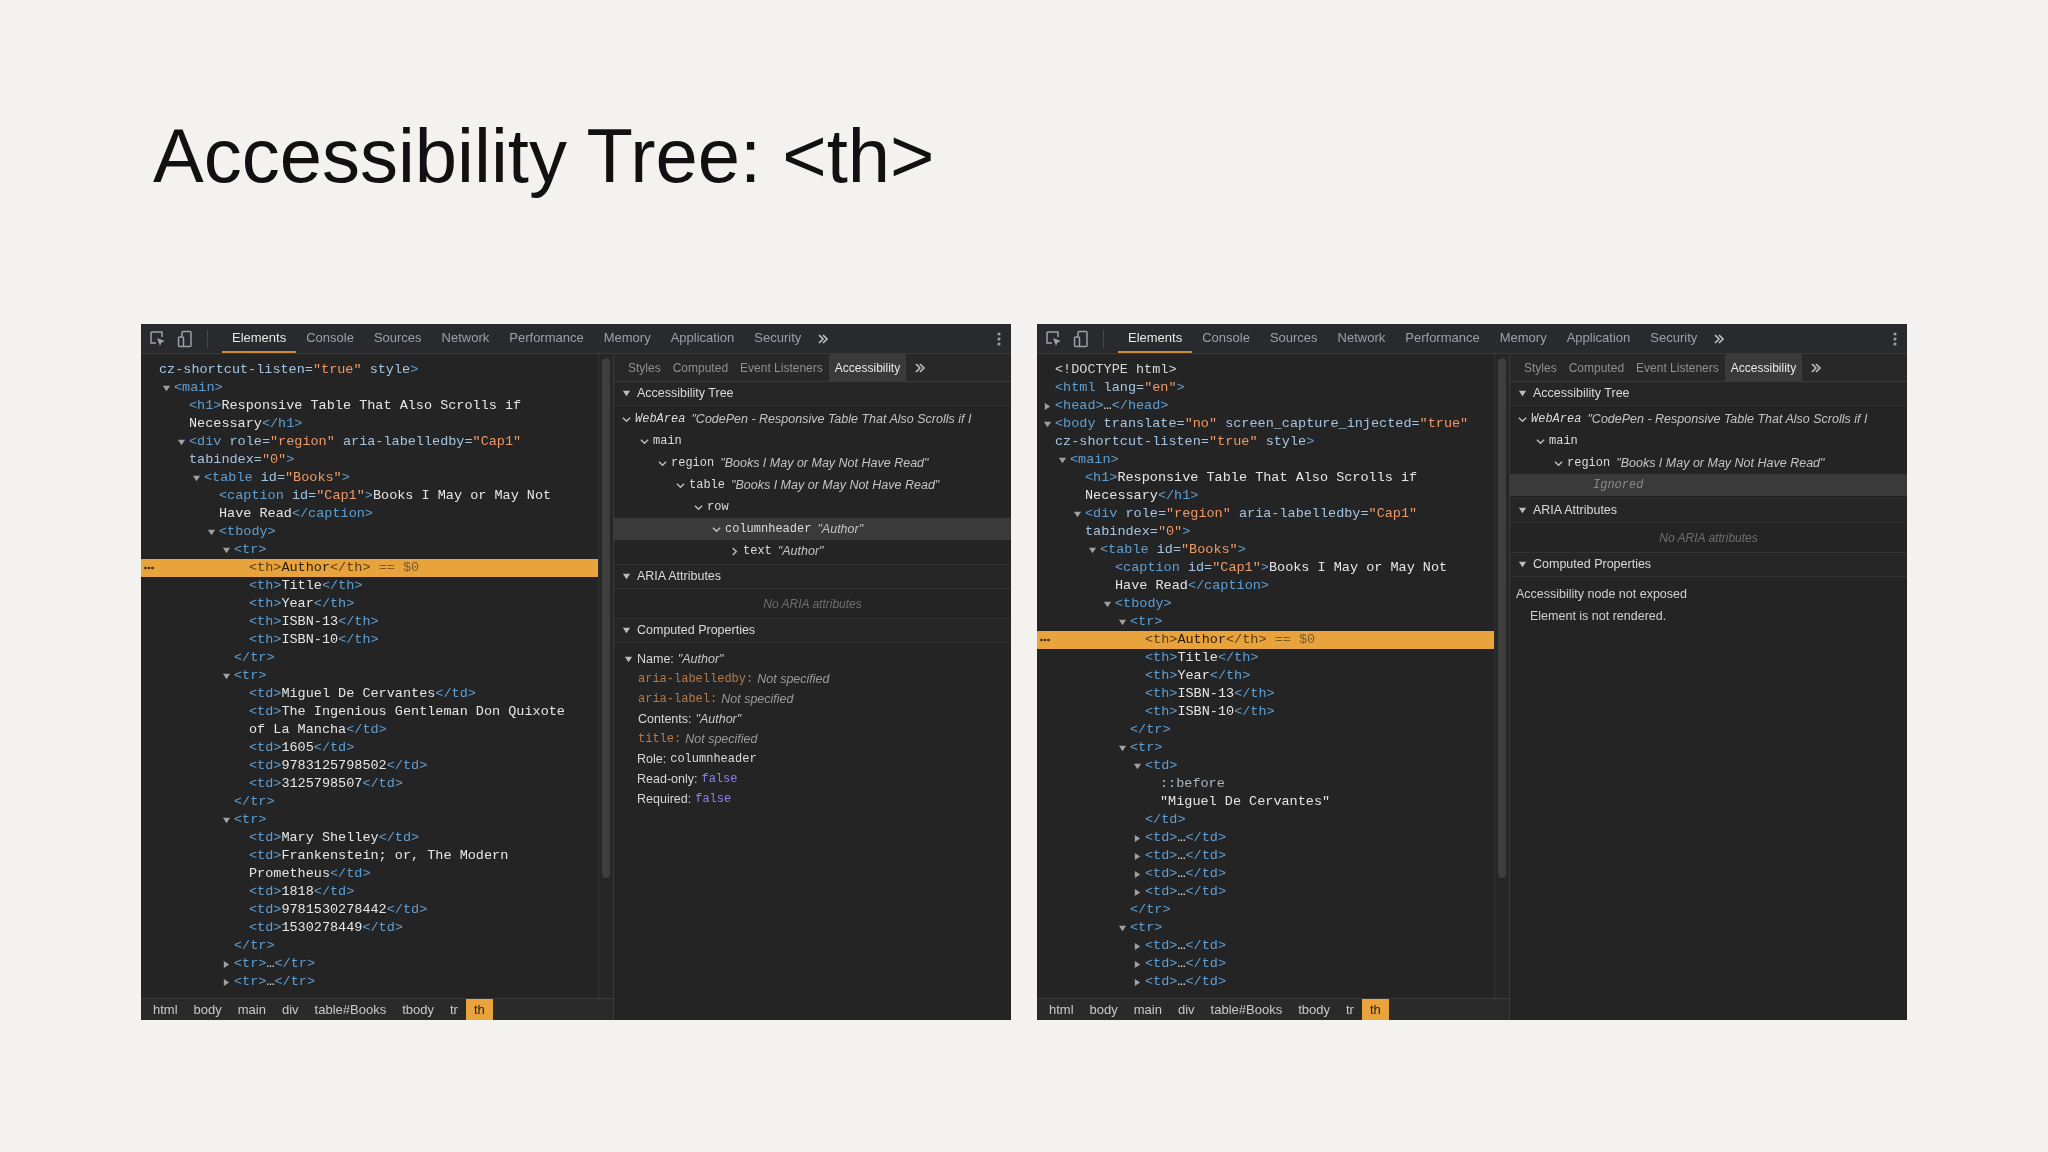 This screenshot has height=1152, width=2048. Describe the element at coordinates (369, 766) in the screenshot. I see `dom-node: <td>9783125798502</td>` at that location.